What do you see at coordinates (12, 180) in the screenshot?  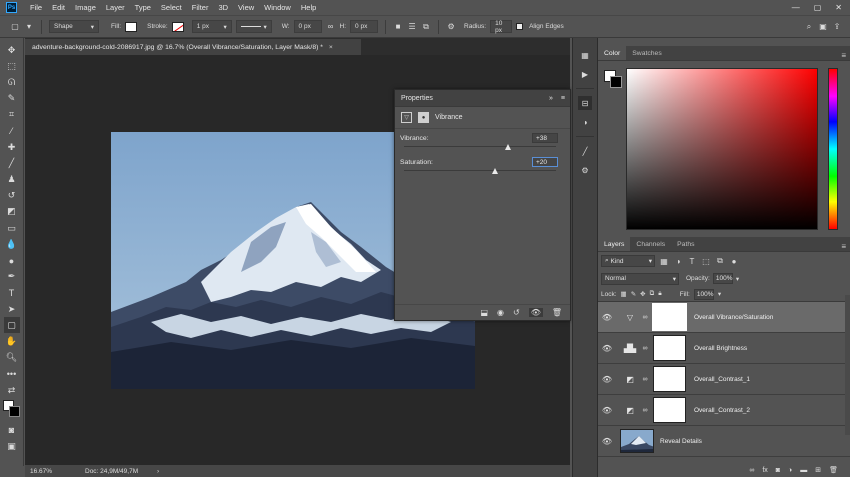 I see `clone-stamp-tool-icon: ♟` at bounding box center [12, 180].